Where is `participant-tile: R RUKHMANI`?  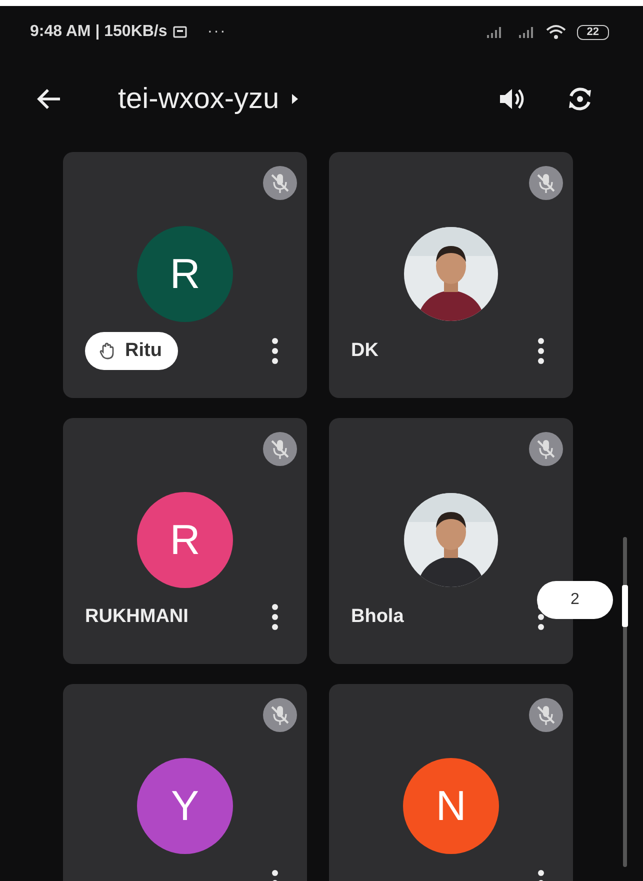 participant-tile: R RUKHMANI is located at coordinates (185, 541).